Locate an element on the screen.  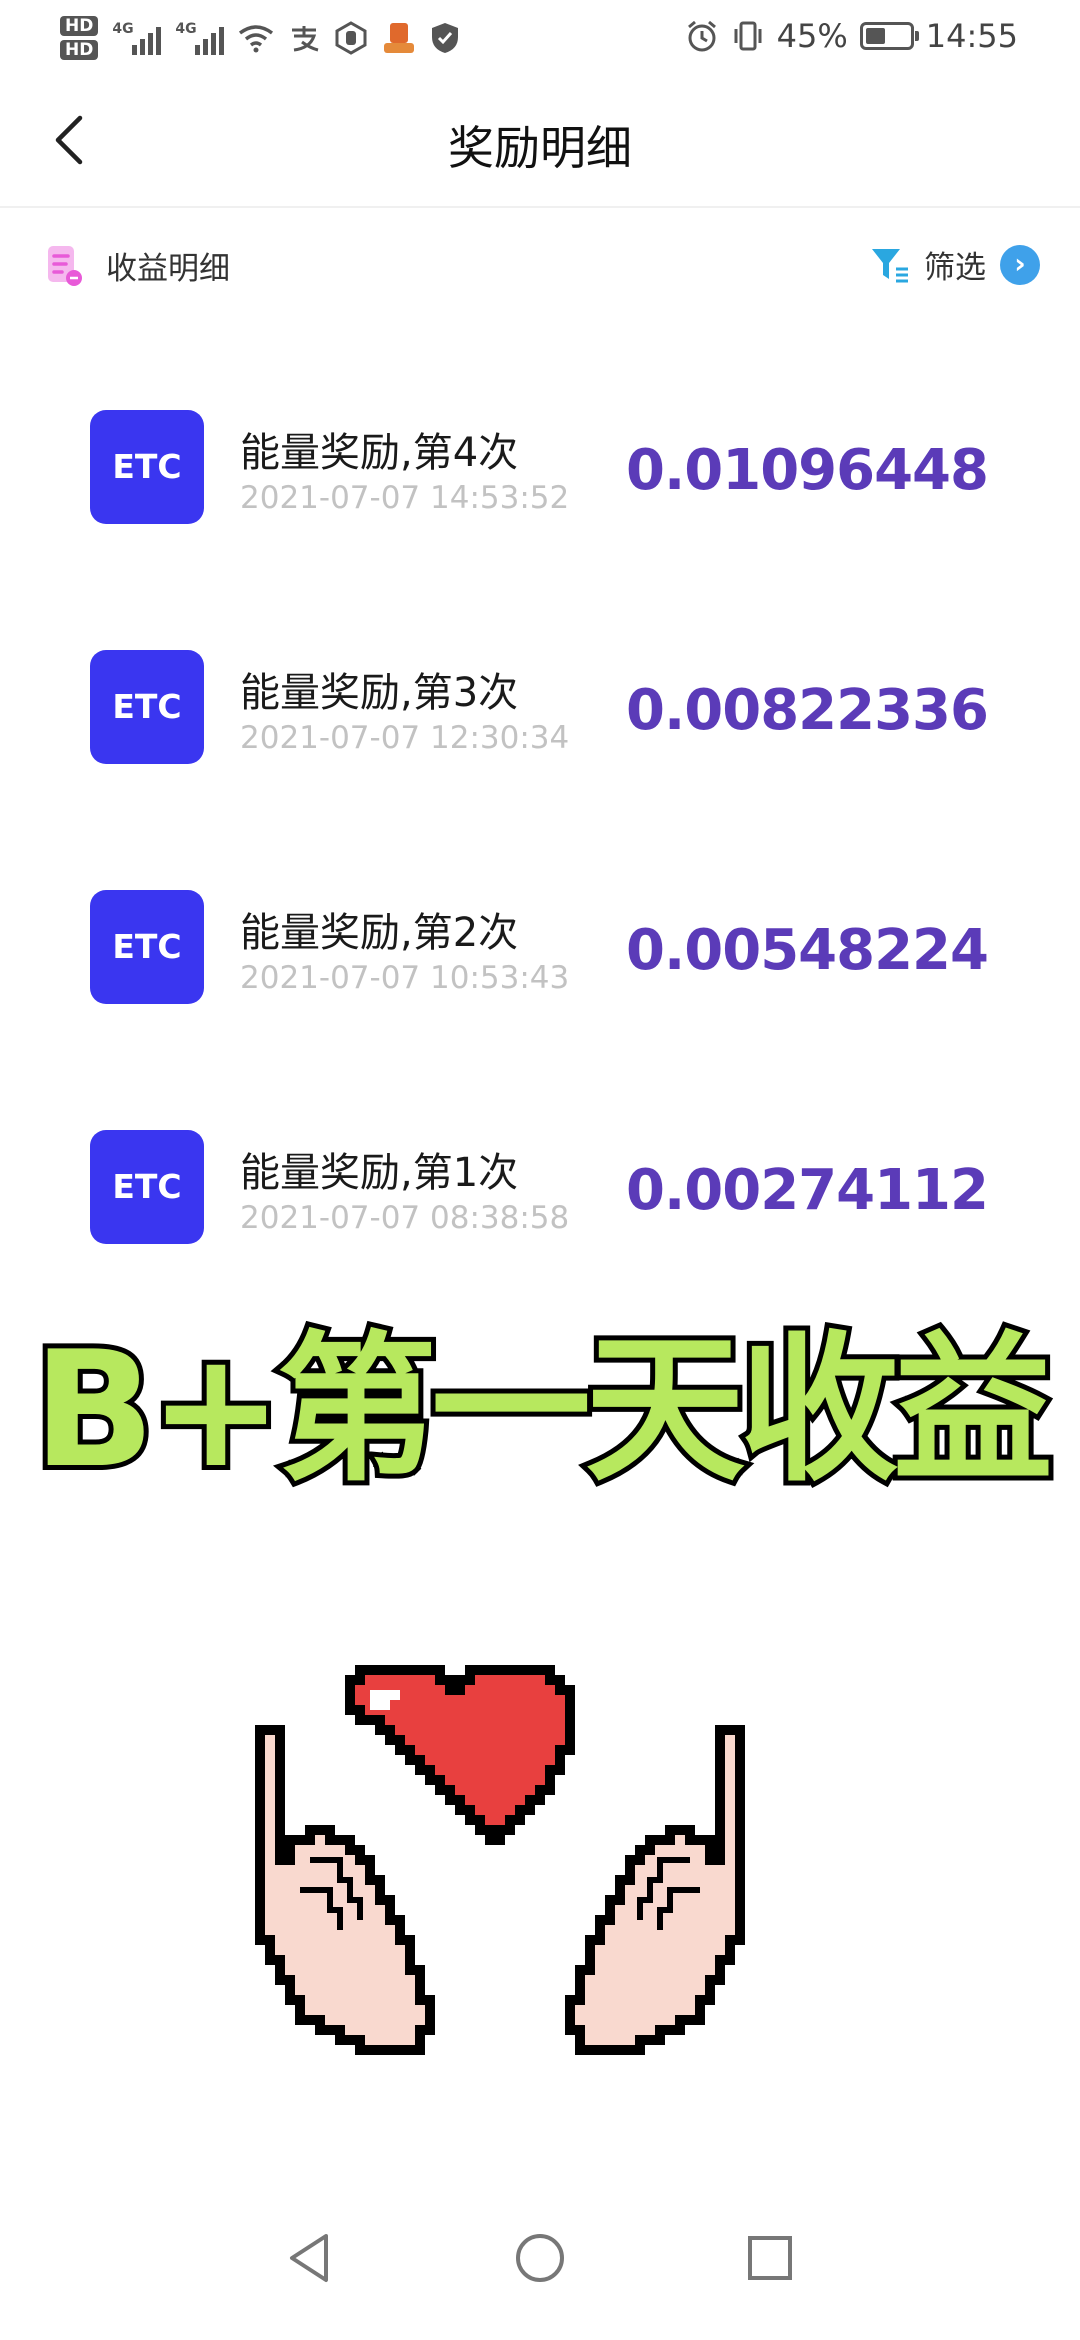
status-right: 45% 14:55 is located at coordinates (851, 36).